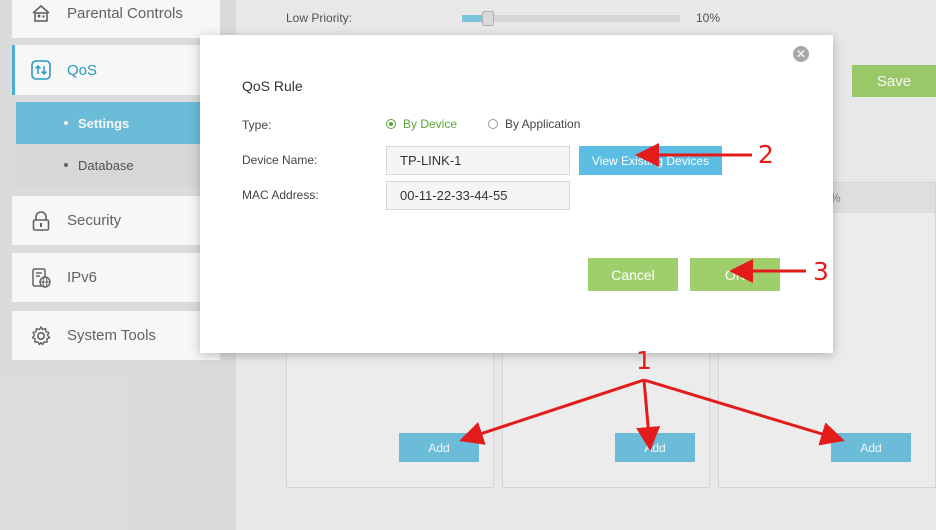 The height and width of the screenshot is (530, 936). Describe the element at coordinates (766, 154) in the screenshot. I see `annotation-number-2: 2` at that location.